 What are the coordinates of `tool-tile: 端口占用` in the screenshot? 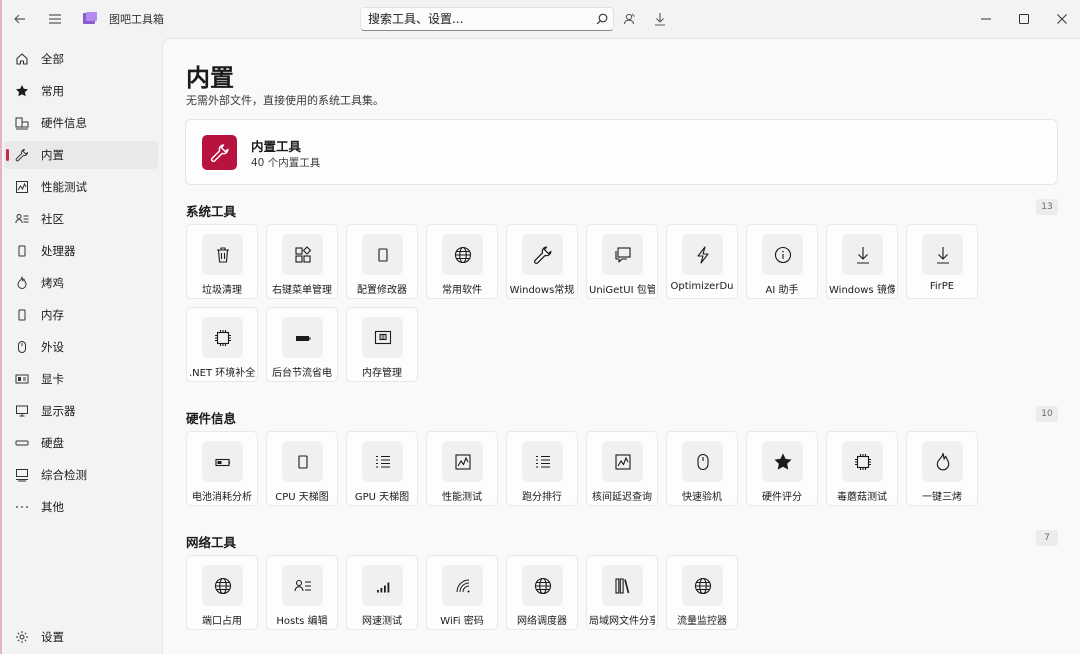 It's located at (222, 592).